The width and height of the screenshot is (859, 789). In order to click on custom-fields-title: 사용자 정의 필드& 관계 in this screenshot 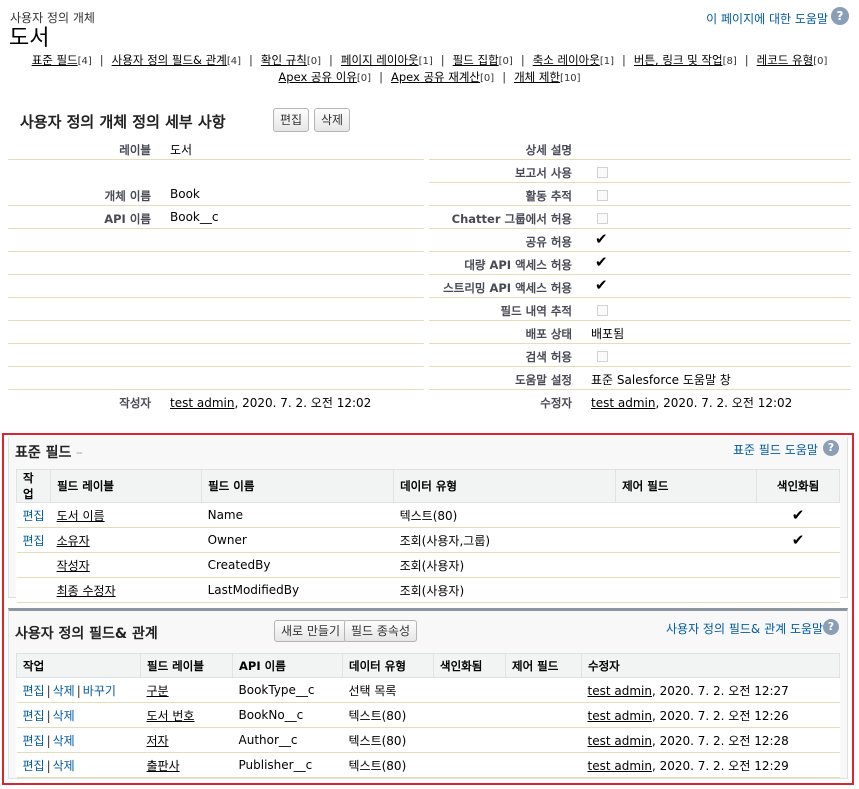, I will do `click(86, 634)`.